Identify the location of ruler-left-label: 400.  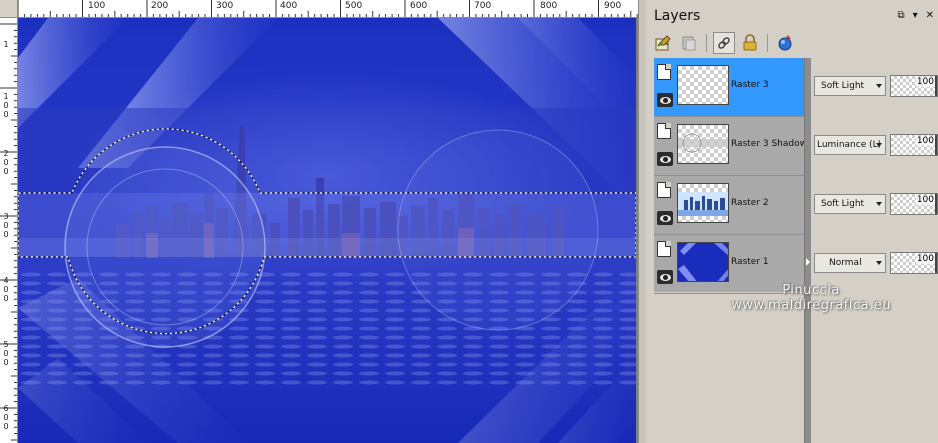
(6, 289).